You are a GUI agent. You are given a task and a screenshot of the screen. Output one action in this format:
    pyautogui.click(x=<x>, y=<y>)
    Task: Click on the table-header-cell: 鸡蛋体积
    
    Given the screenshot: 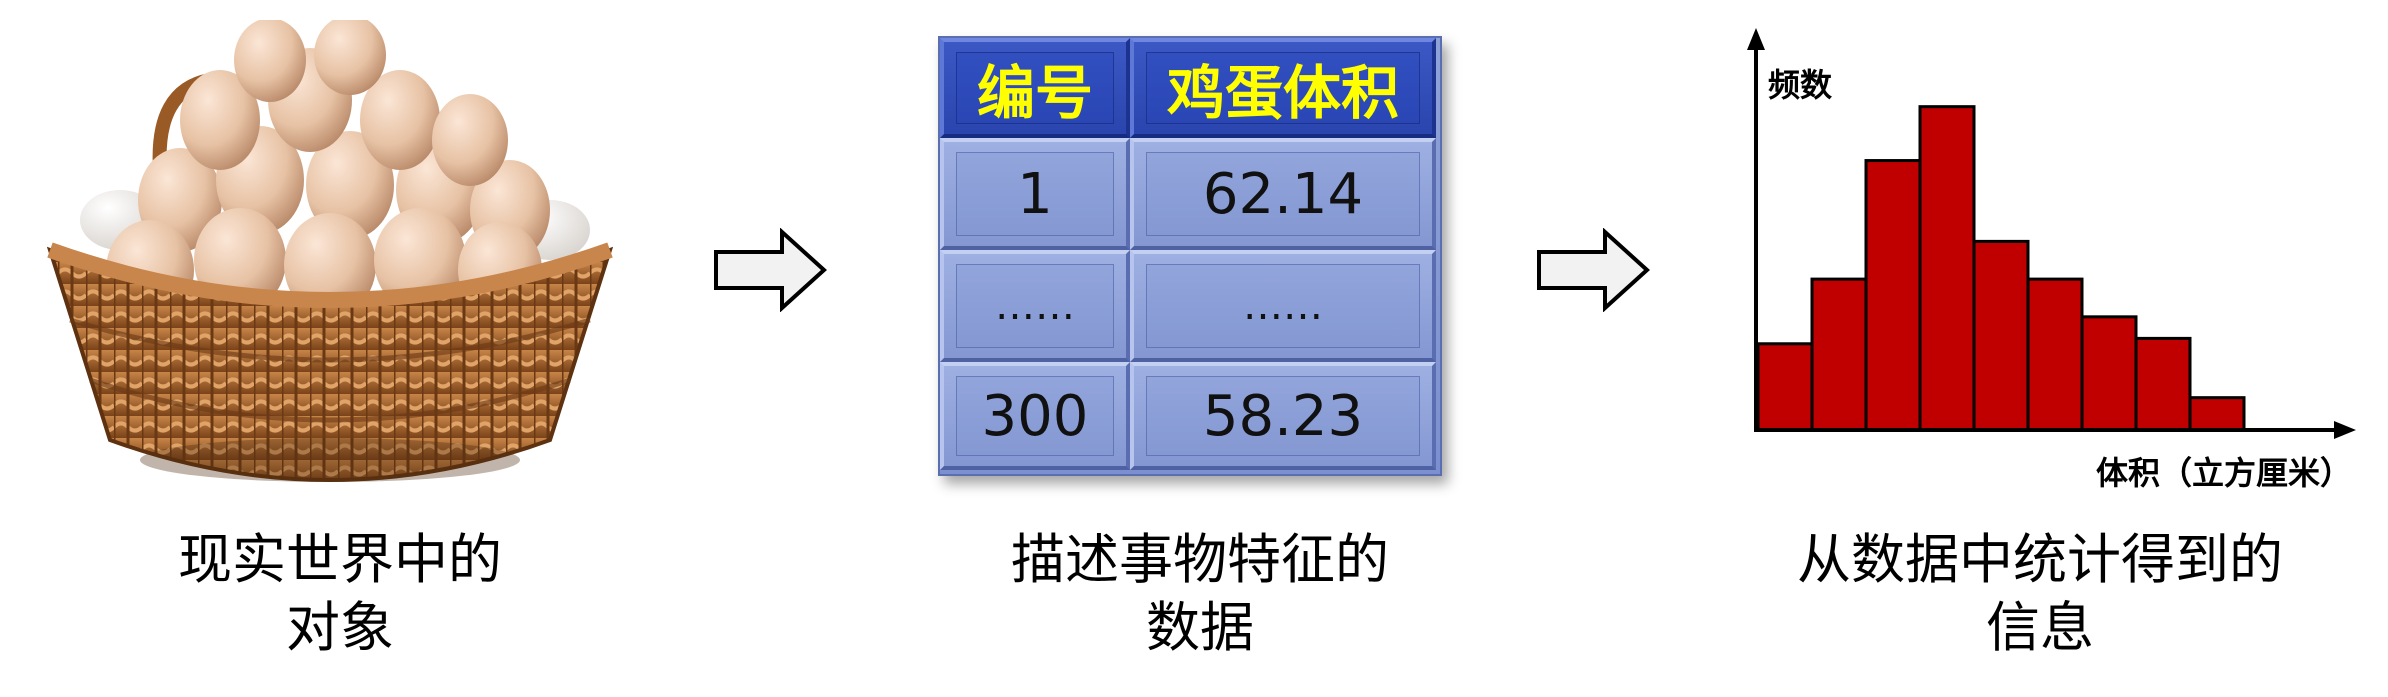 What is the action you would take?
    pyautogui.click(x=1283, y=88)
    